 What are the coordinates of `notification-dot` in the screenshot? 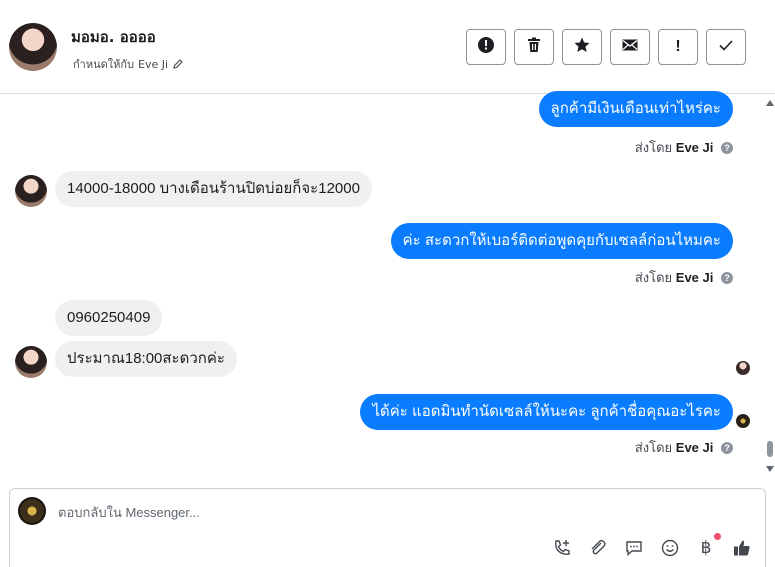 It's located at (717, 536).